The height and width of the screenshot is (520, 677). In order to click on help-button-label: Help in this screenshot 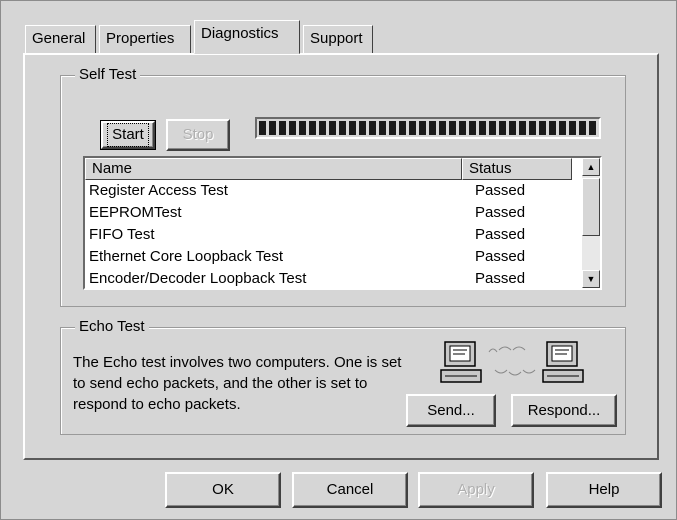, I will do `click(604, 489)`.